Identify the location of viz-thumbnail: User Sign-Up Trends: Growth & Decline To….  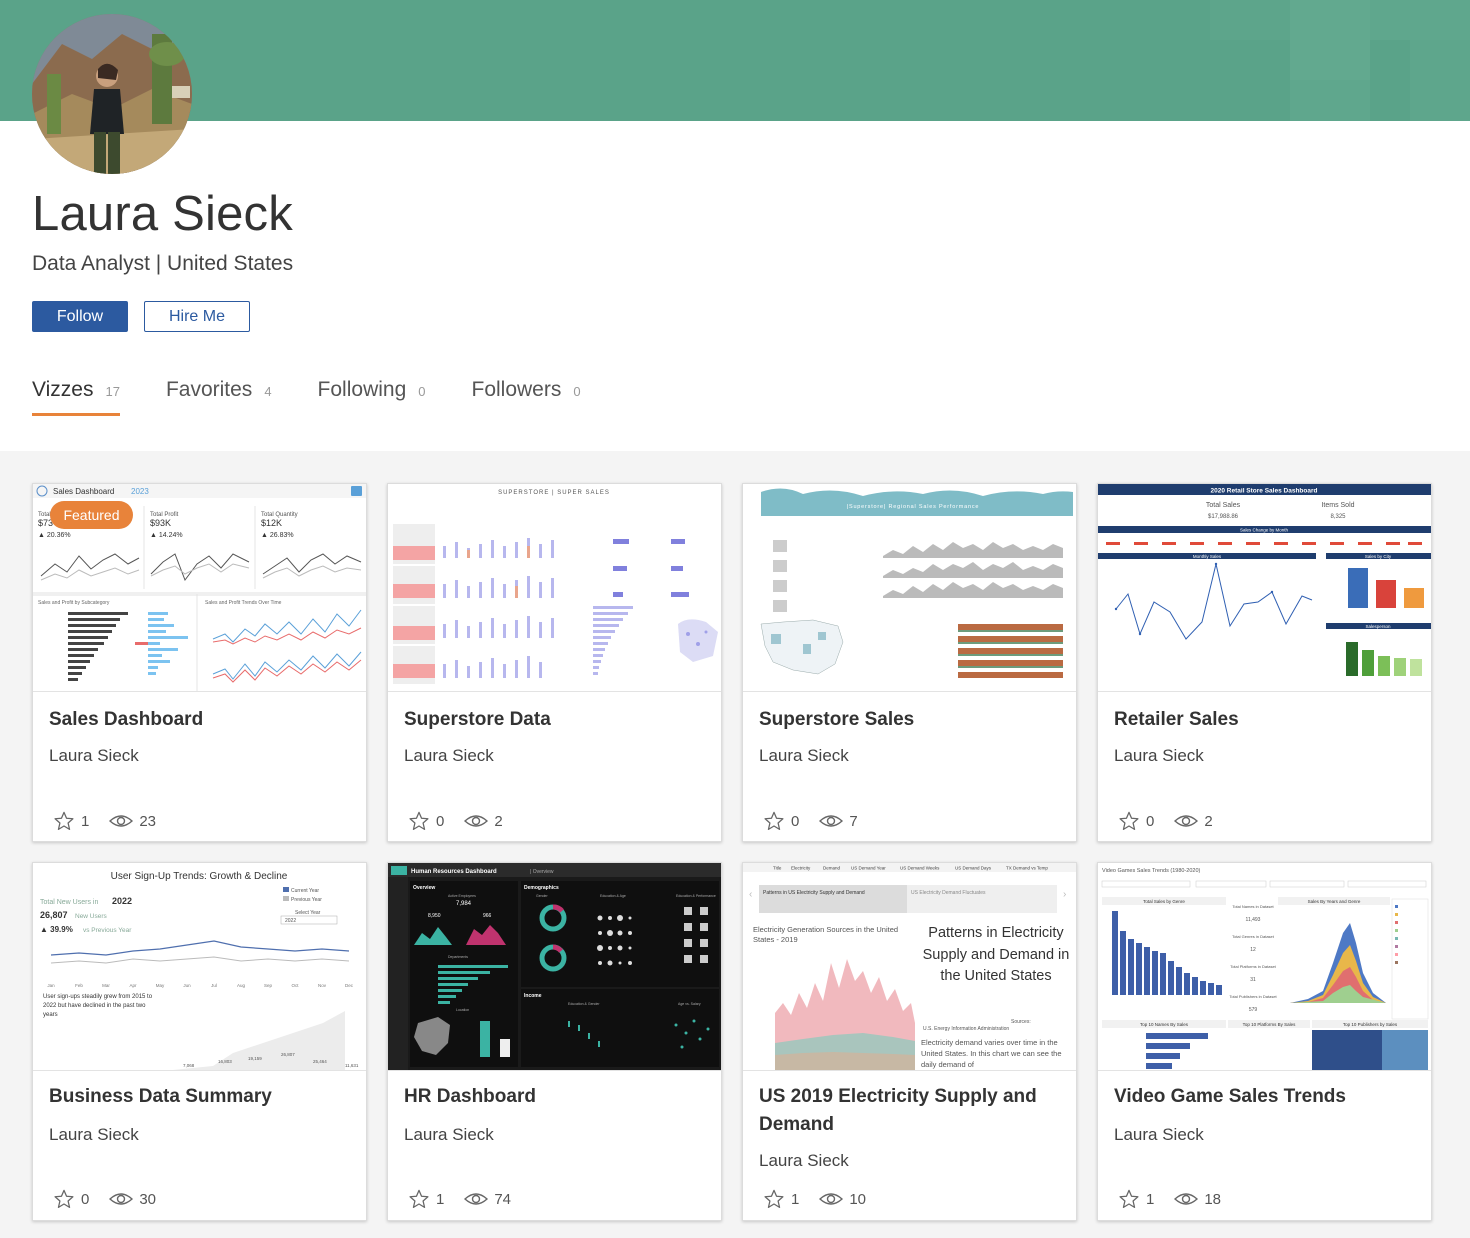
(199, 967).